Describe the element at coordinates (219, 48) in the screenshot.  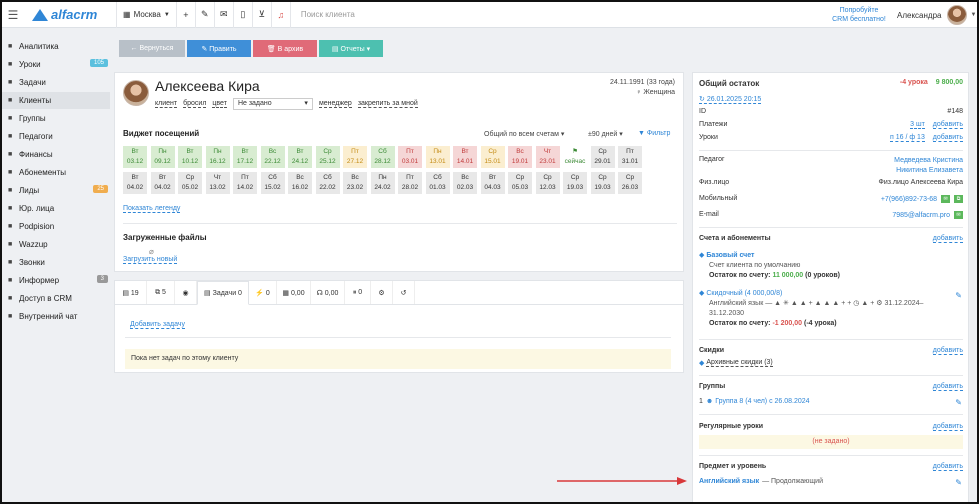
I see `edit-button: ✎ Править` at that location.